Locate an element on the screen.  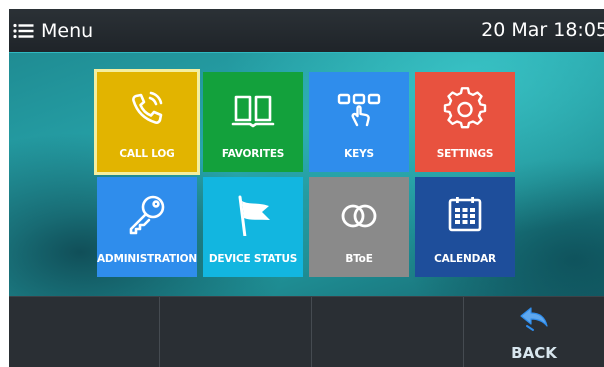
calendar-tile: CALENDAR is located at coordinates (465, 227).